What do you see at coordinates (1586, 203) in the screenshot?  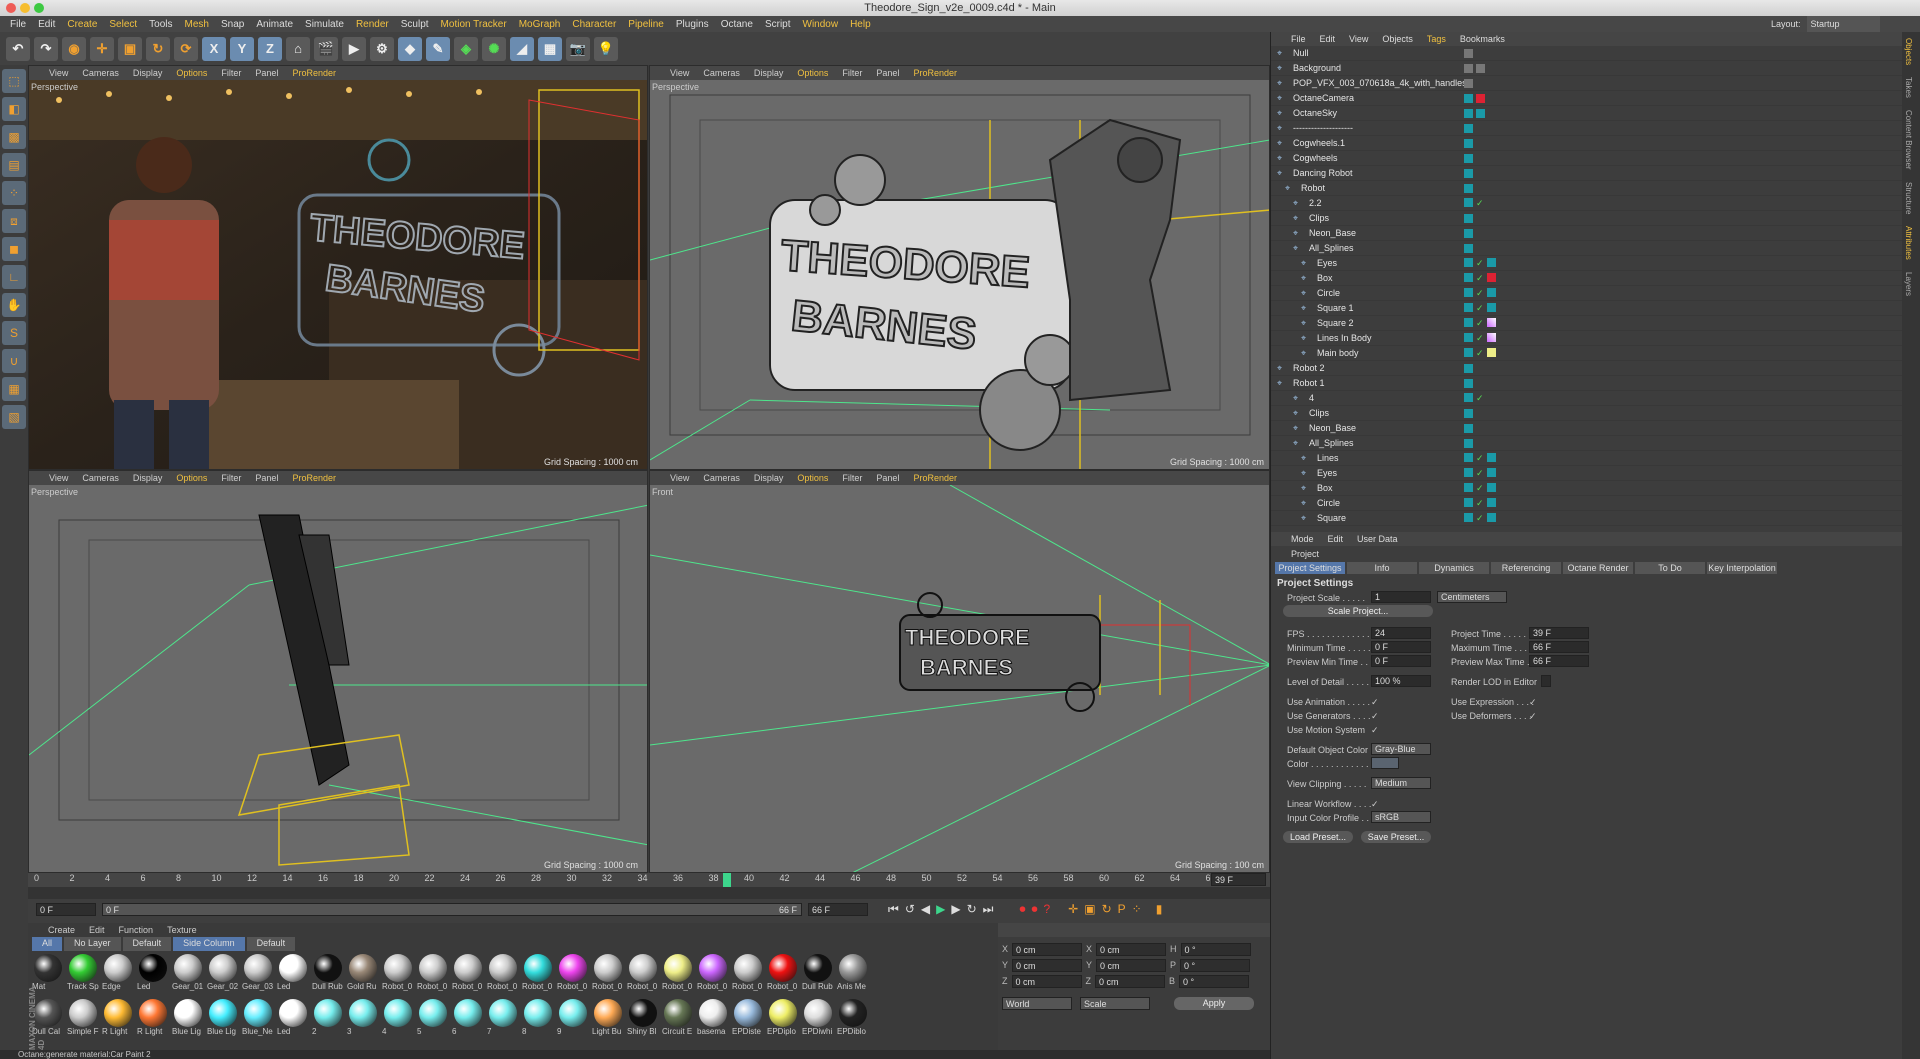 I see `object-row: ⌖ 2.2 ✓` at bounding box center [1586, 203].